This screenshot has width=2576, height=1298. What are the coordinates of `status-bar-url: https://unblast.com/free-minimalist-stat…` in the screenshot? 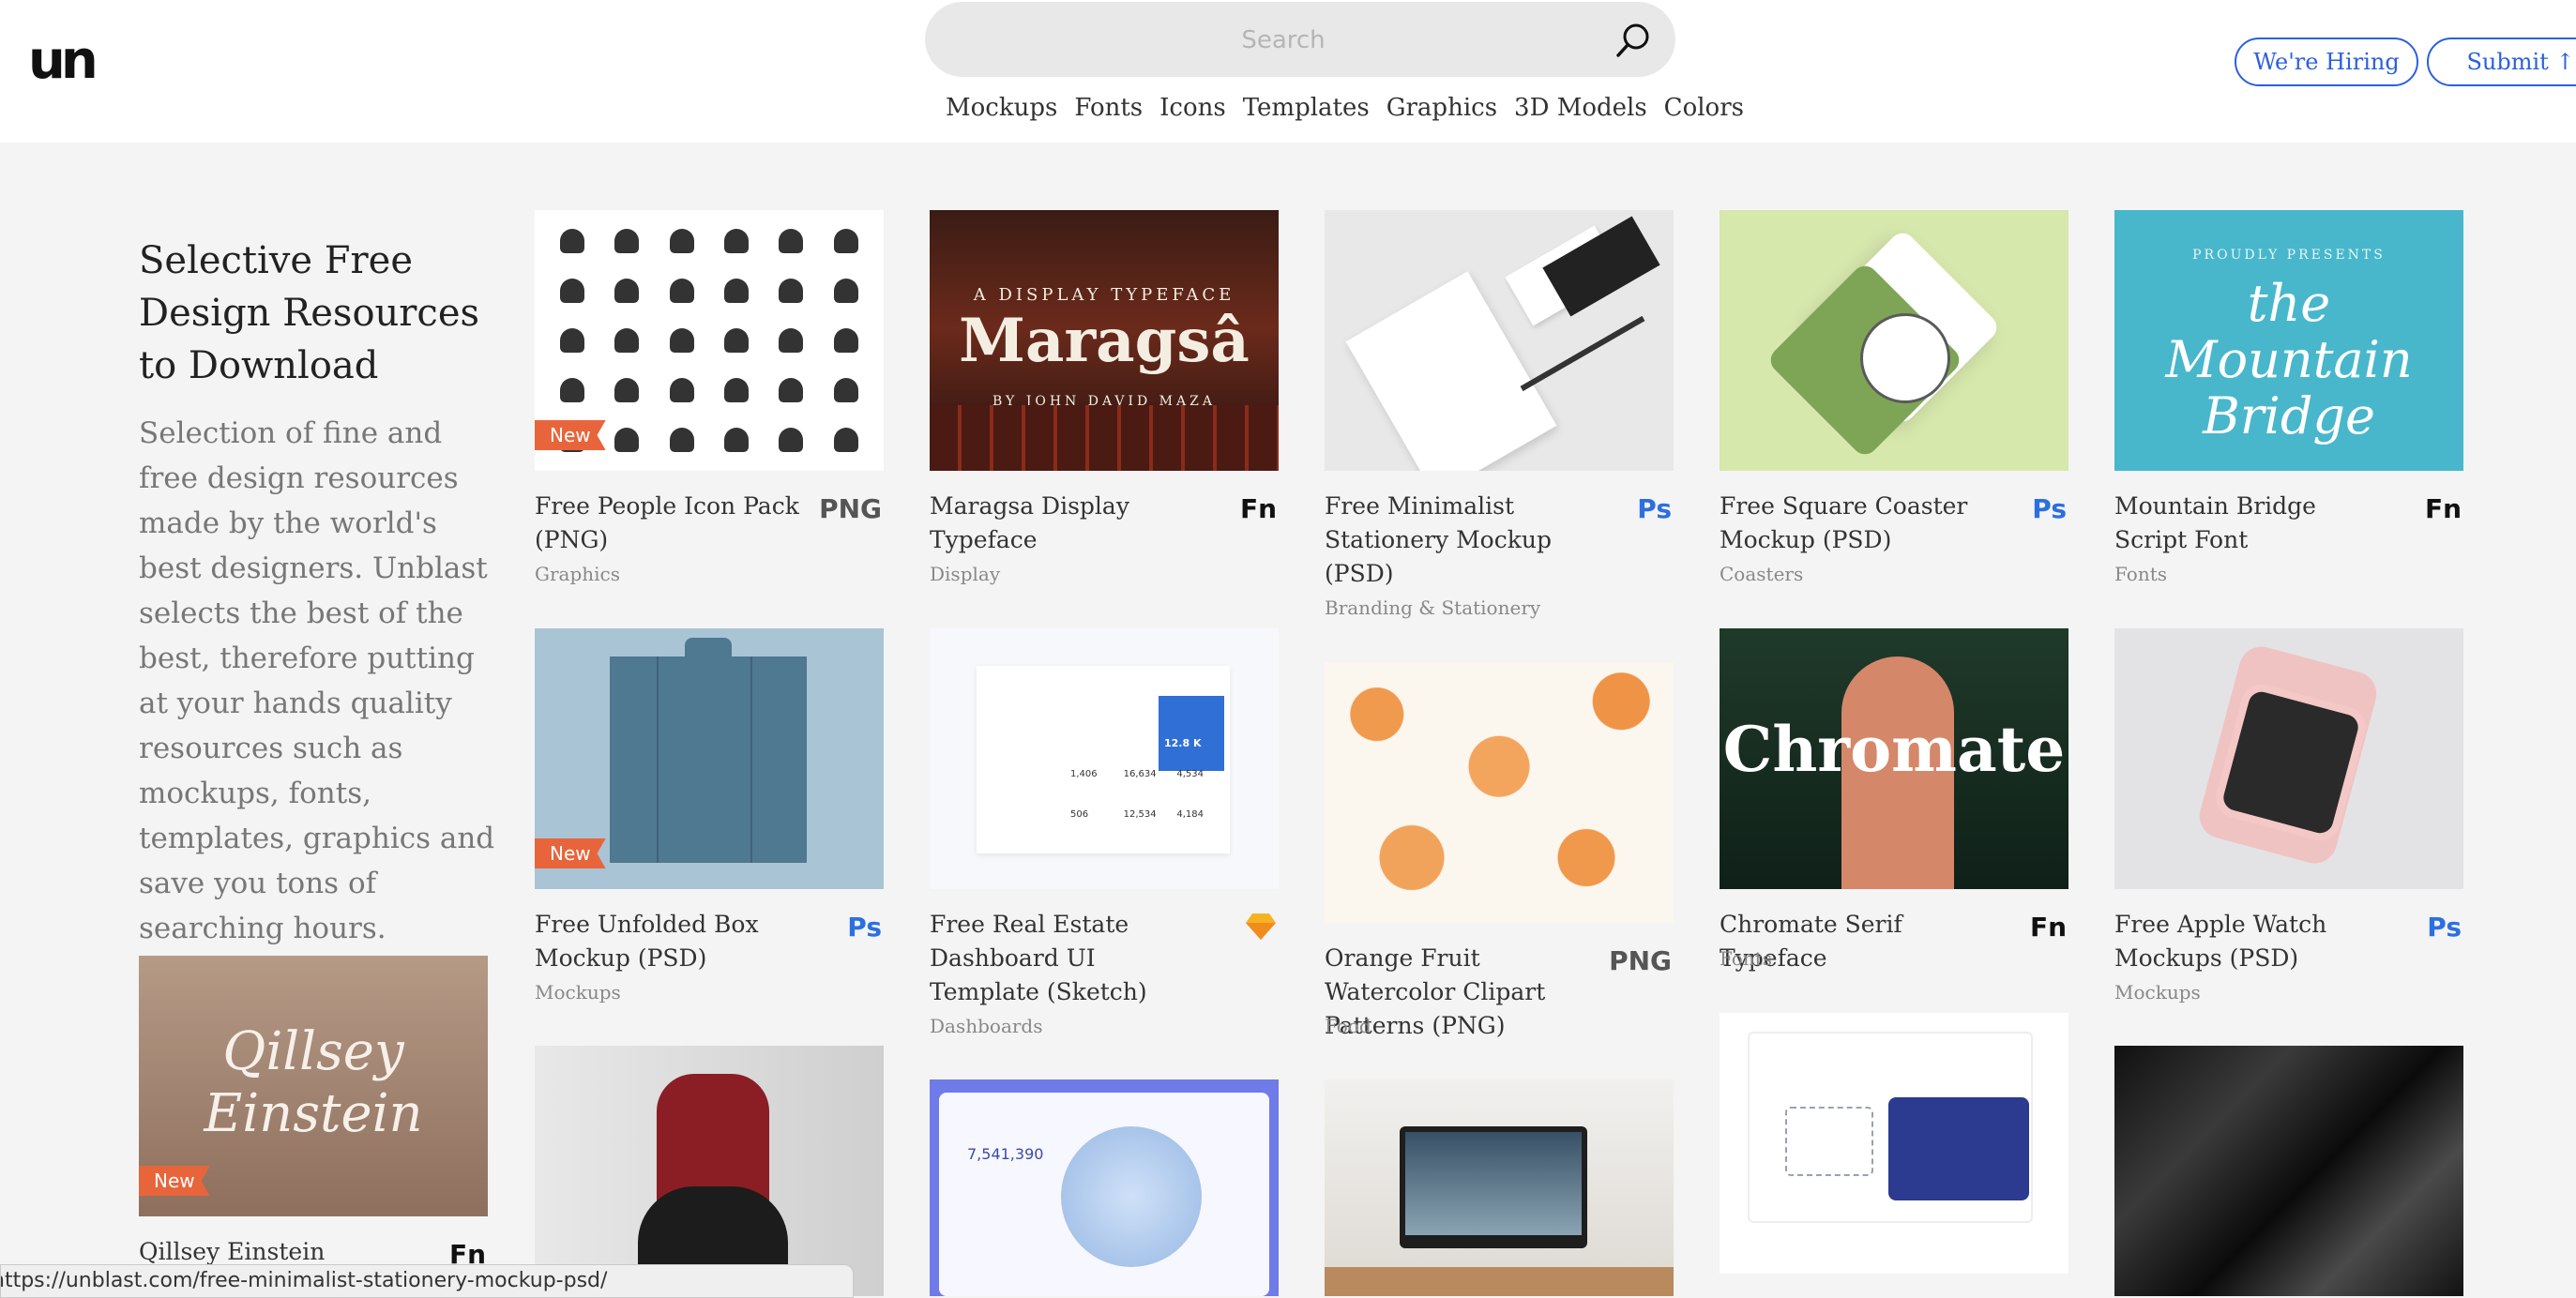 It's located at (427, 1281).